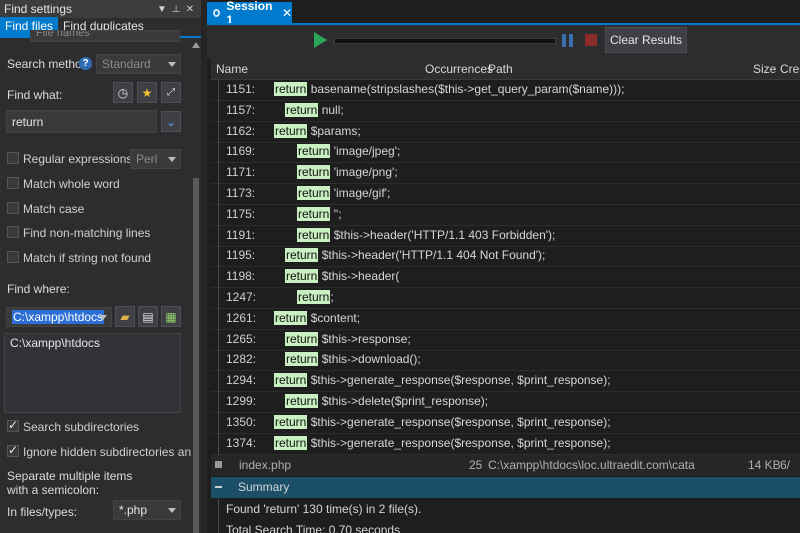 This screenshot has width=800, height=533. Describe the element at coordinates (505, 153) in the screenshot. I see `result-line-row: 1169: return 'image/jpeg';` at that location.